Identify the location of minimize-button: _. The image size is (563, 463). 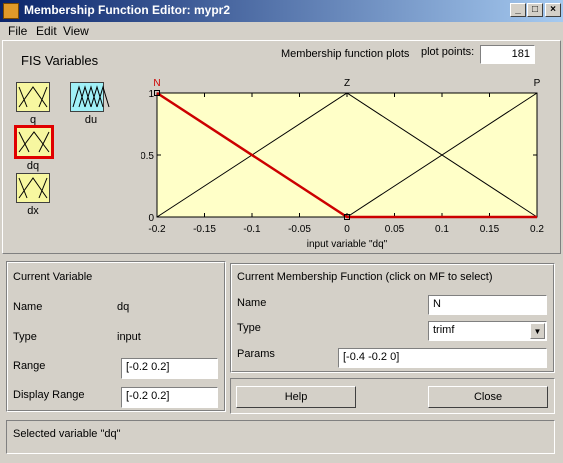
(518, 10).